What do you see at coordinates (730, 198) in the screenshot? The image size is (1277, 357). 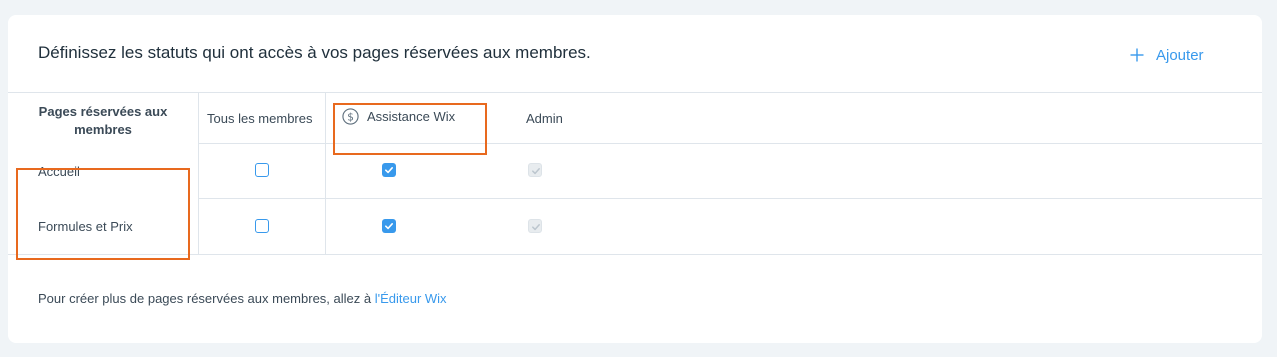 I see `row-divider` at bounding box center [730, 198].